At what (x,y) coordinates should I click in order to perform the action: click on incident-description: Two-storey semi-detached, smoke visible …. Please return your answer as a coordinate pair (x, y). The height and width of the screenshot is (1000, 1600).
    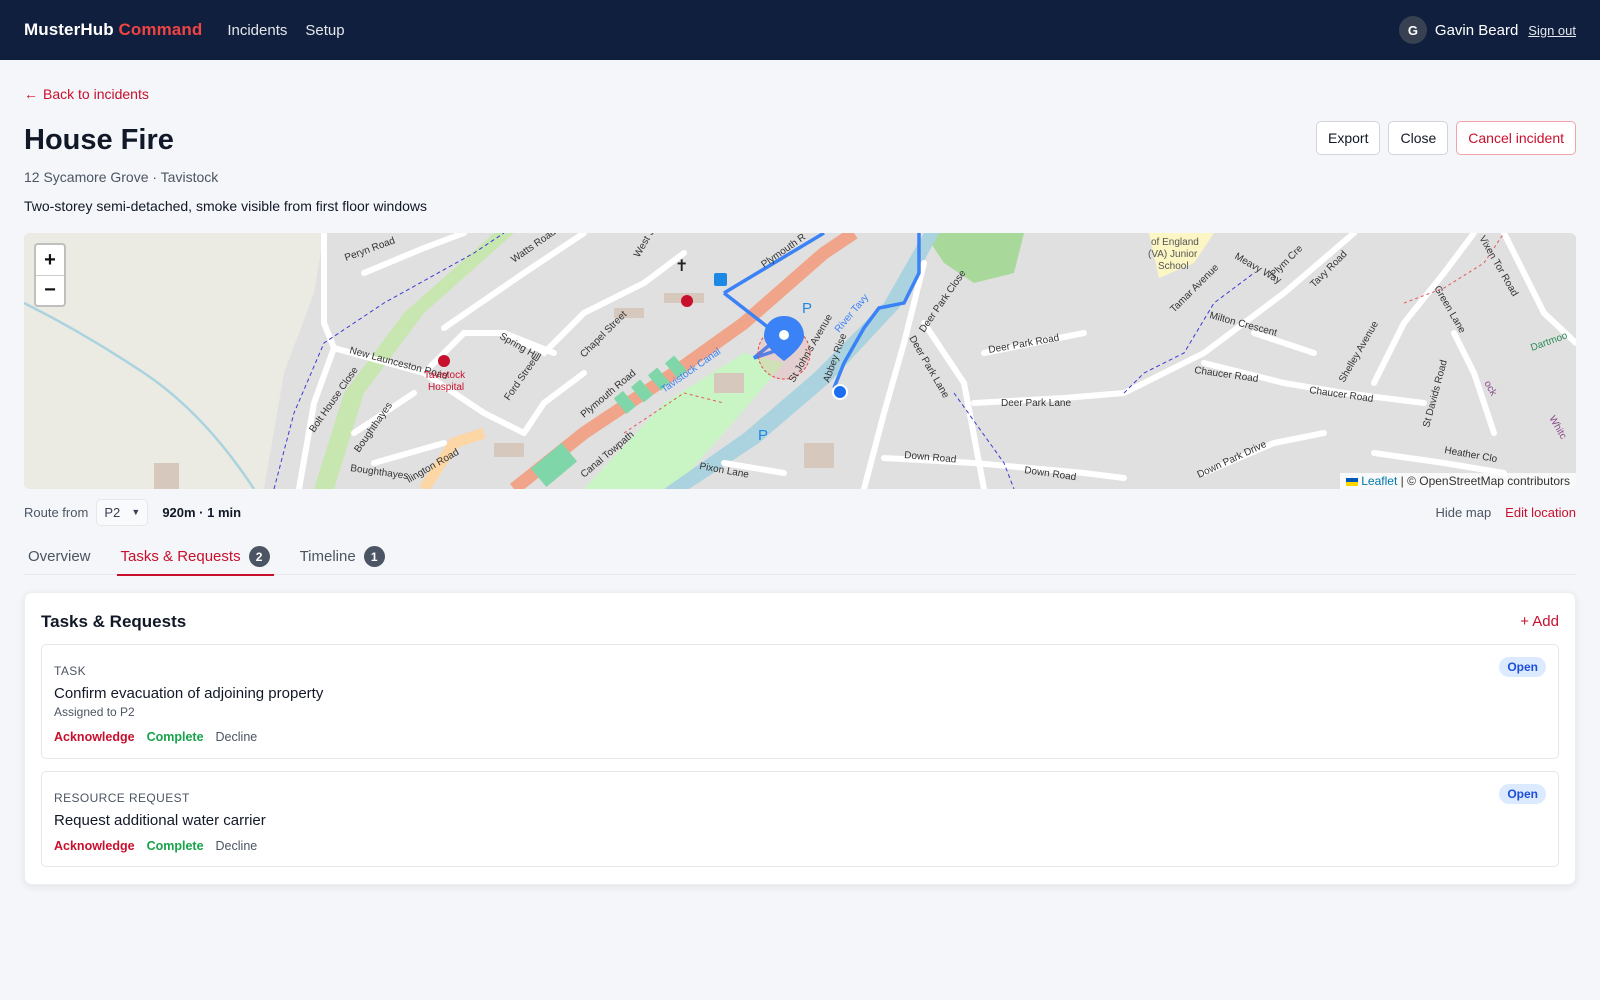
    Looking at the image, I should click on (226, 206).